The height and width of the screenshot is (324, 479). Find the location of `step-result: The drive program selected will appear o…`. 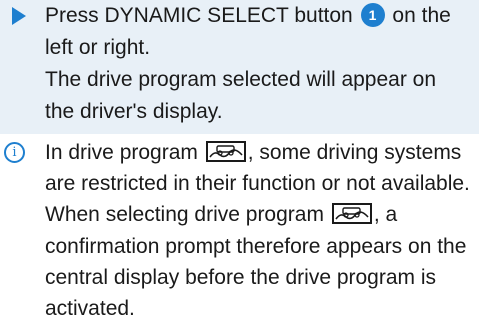

step-result: The drive program selected will appear o… is located at coordinates (241, 95).